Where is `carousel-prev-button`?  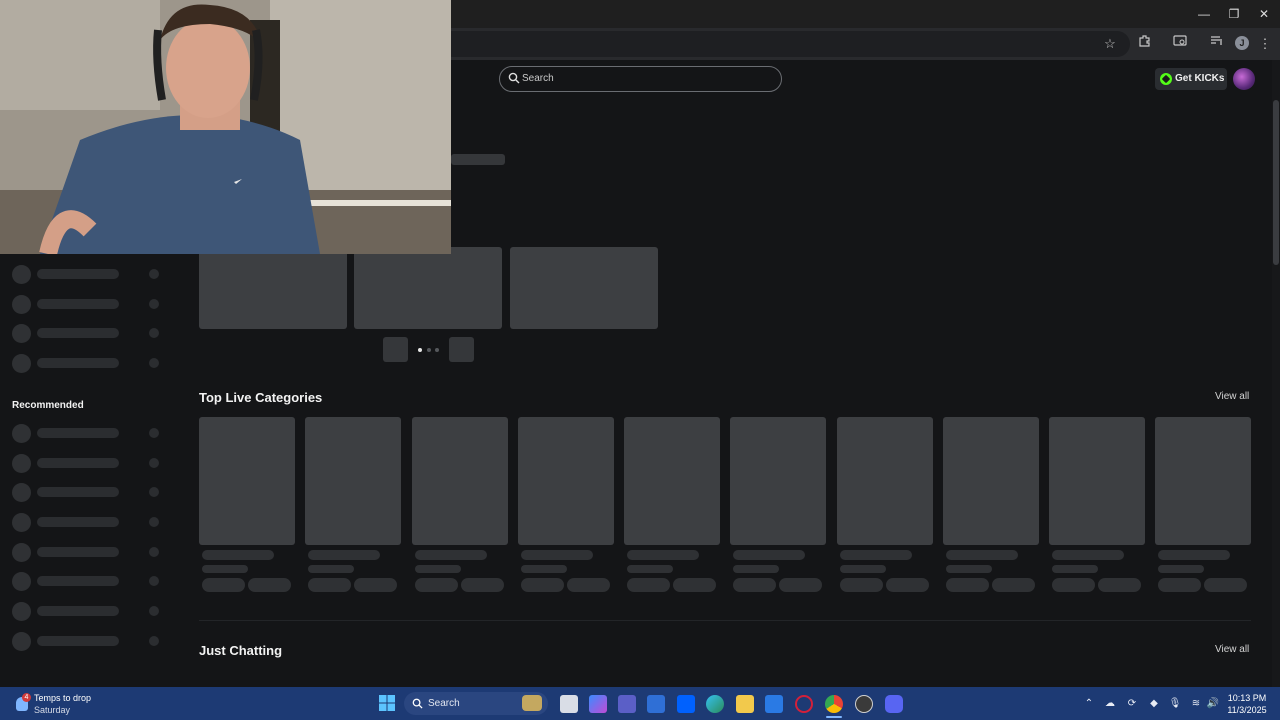
carousel-prev-button is located at coordinates (395, 349).